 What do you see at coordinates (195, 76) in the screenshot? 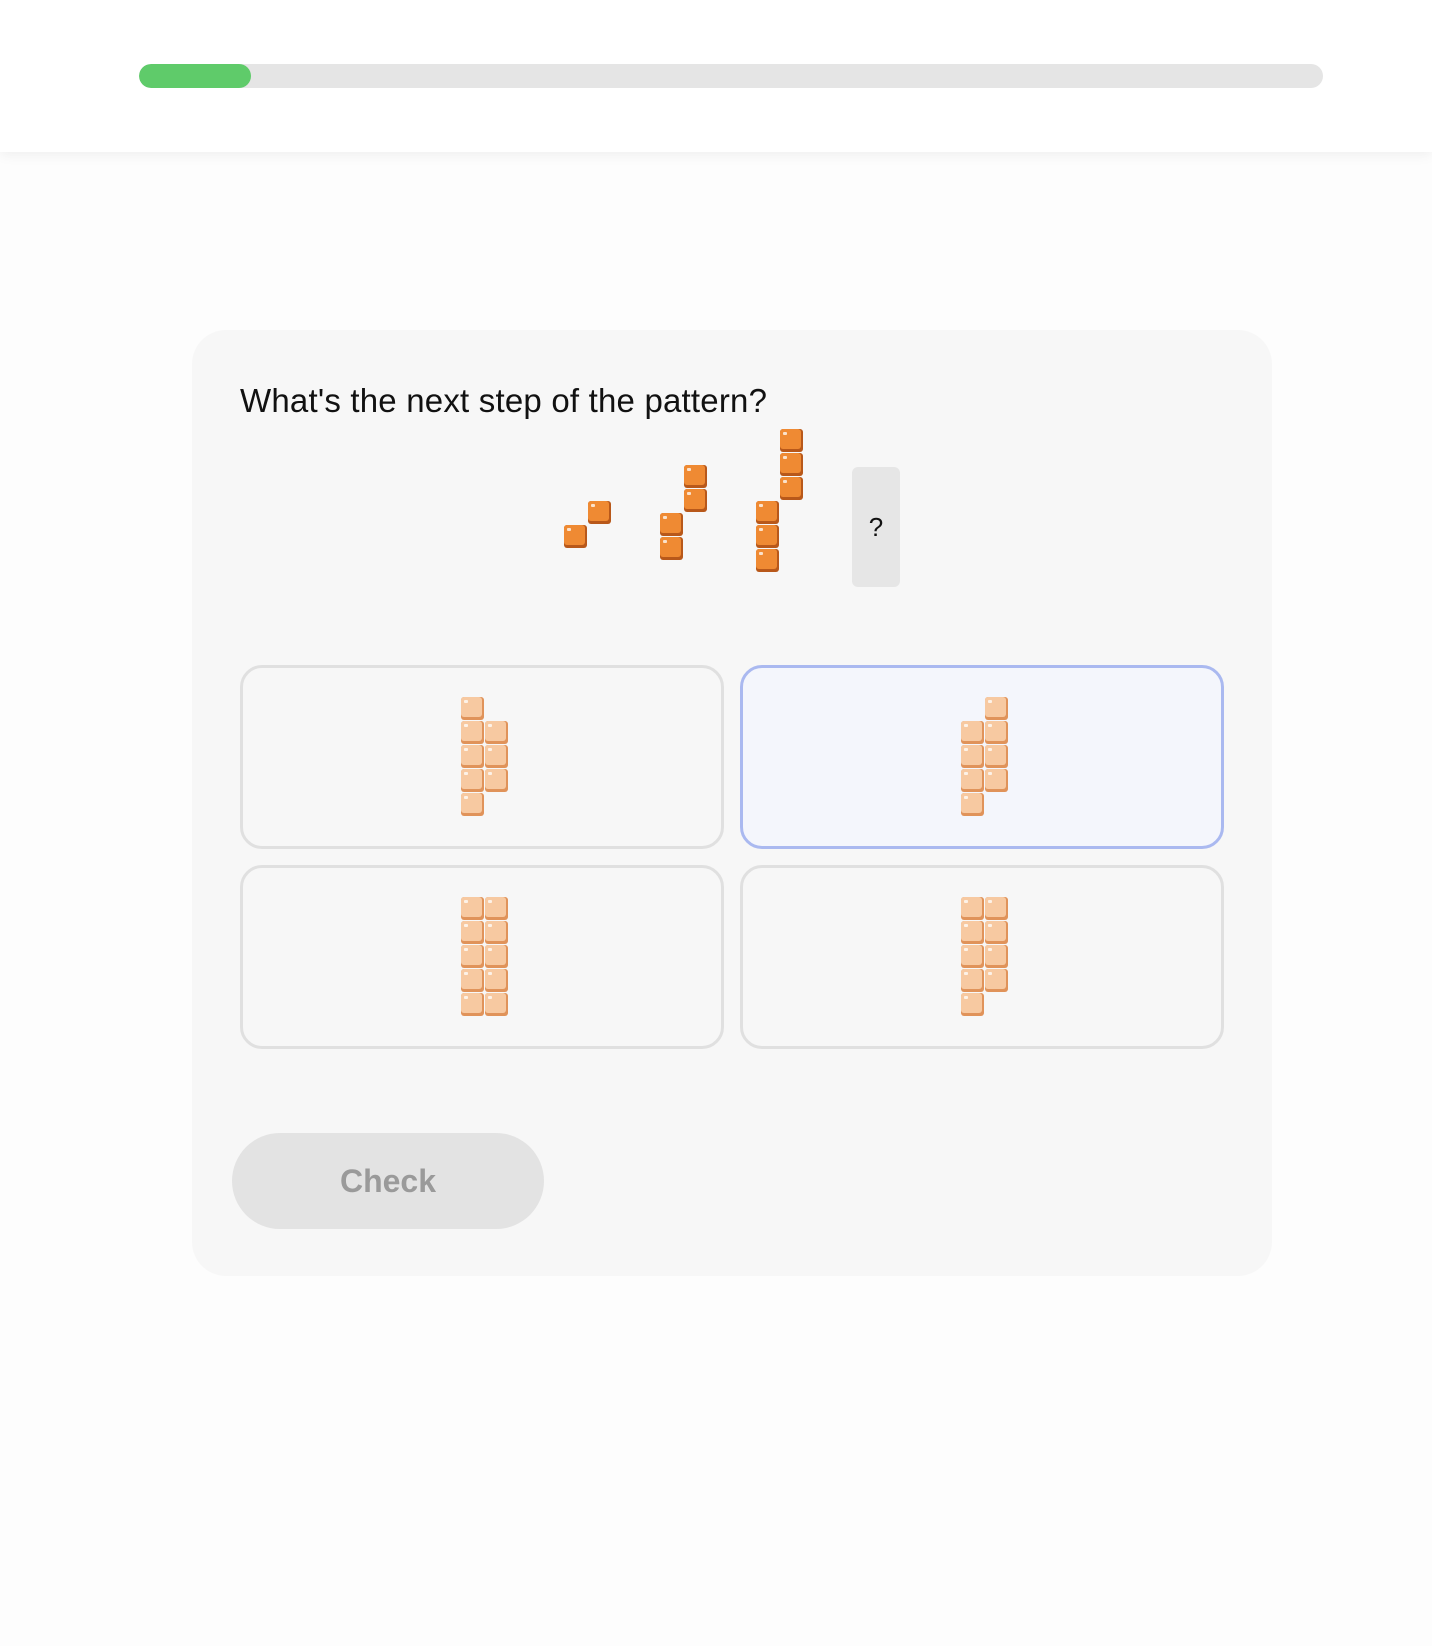
I see `progress-fill` at bounding box center [195, 76].